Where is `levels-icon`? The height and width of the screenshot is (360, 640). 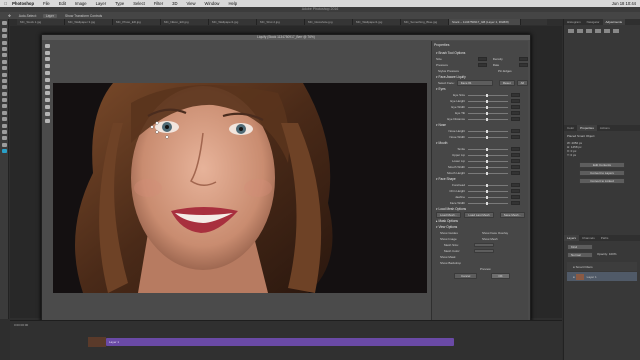 levels-icon is located at coordinates (580, 31).